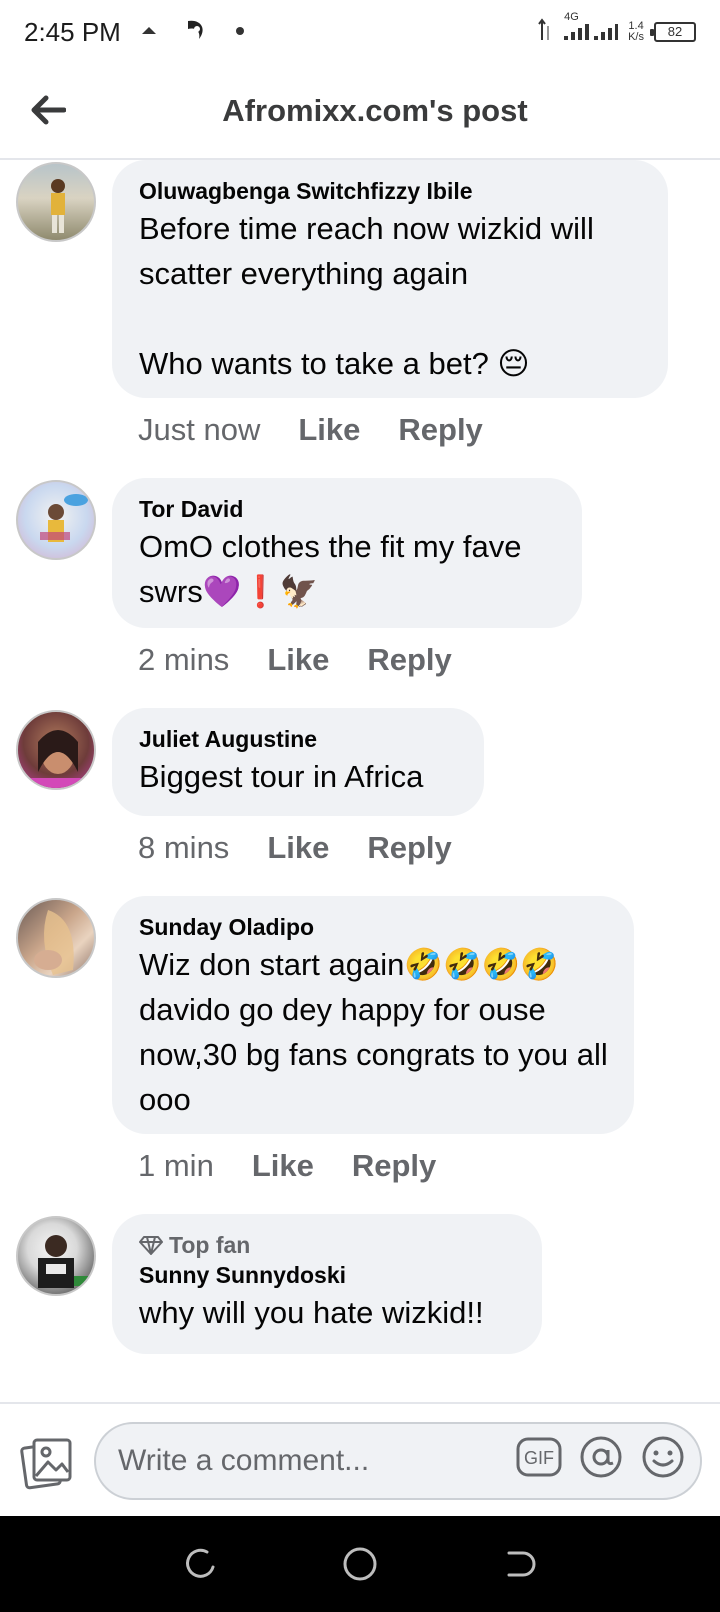 The height and width of the screenshot is (1612, 720). I want to click on comment-author: Oluwagbenga Switchfizzy Ibile, so click(390, 191).